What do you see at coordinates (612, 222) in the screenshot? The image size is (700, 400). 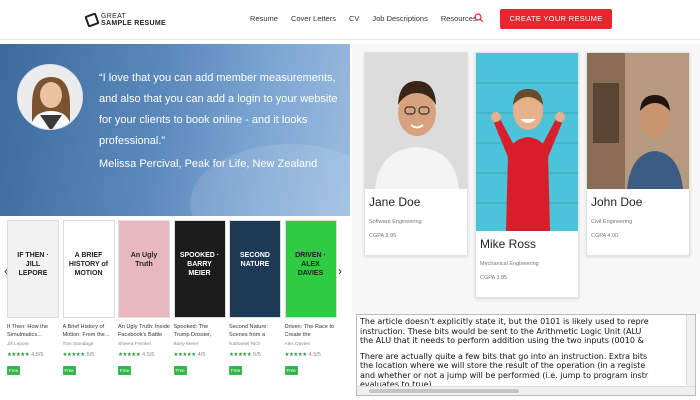 I see `profile-role: Civil Engineering` at bounding box center [612, 222].